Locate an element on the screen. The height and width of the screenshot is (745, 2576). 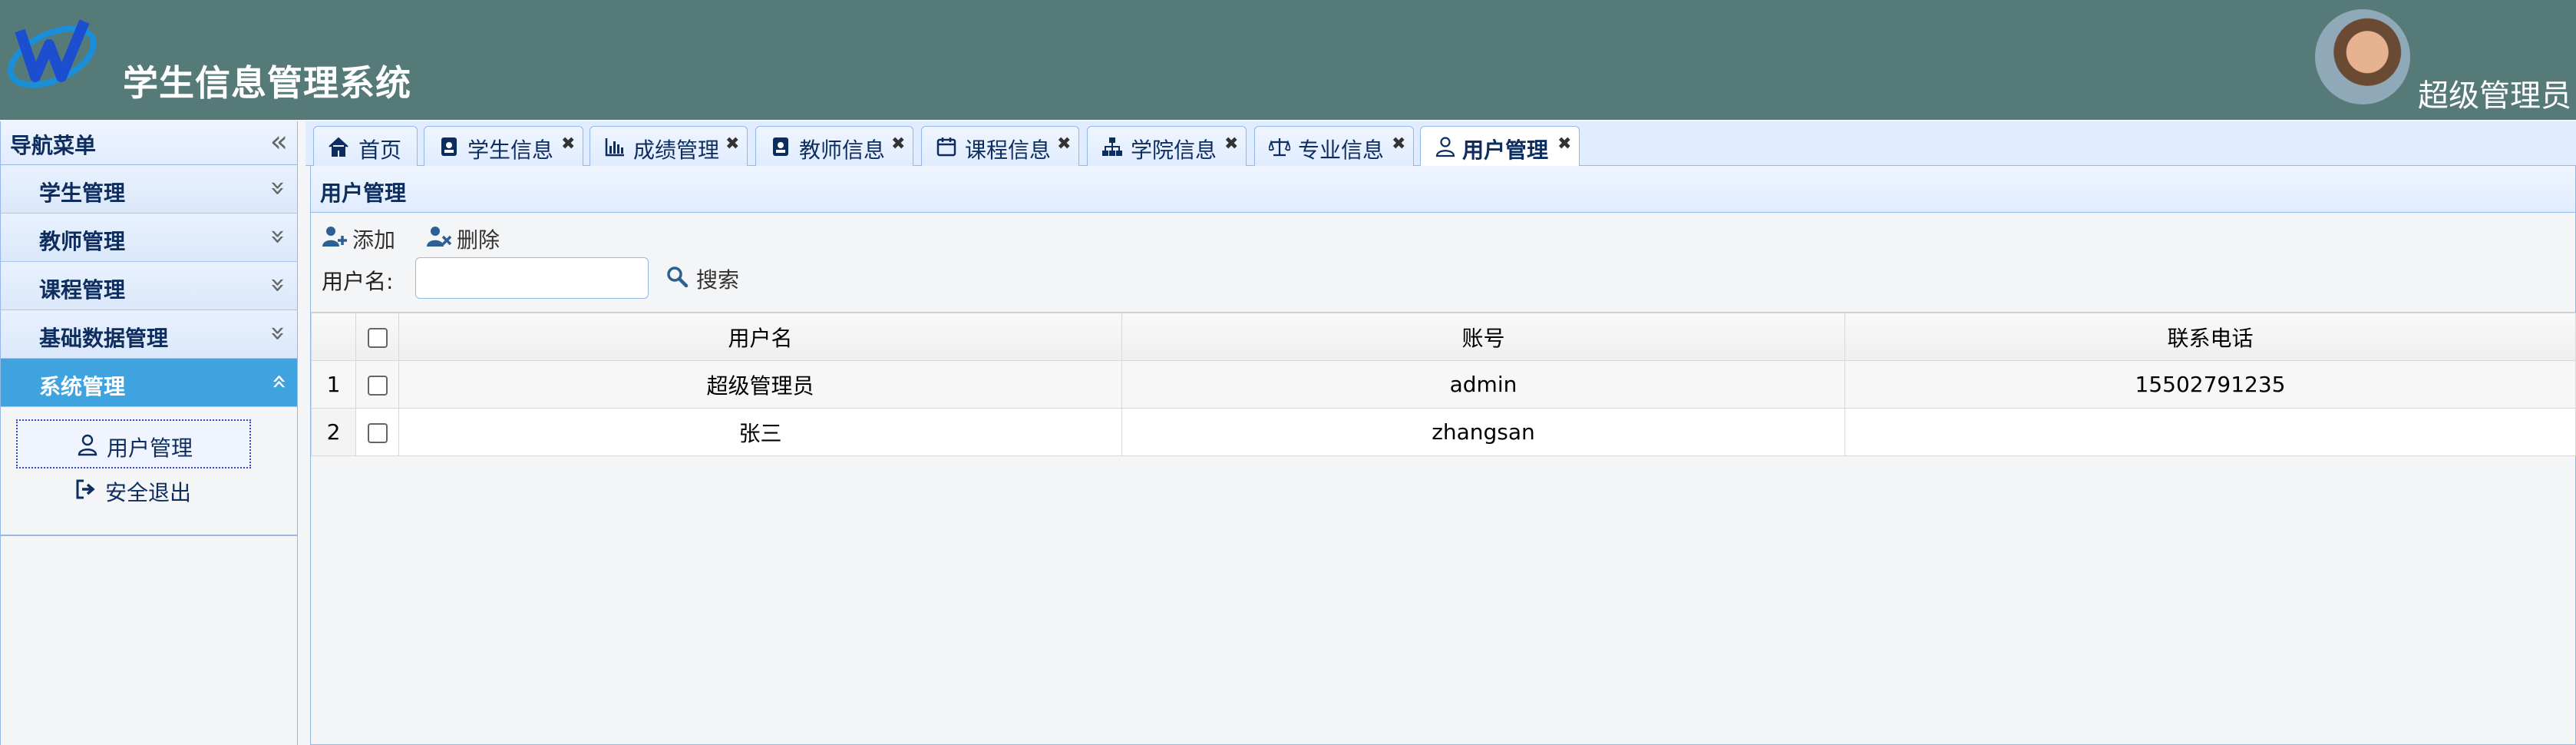
tab-label: 专业信息 is located at coordinates (1341, 150).